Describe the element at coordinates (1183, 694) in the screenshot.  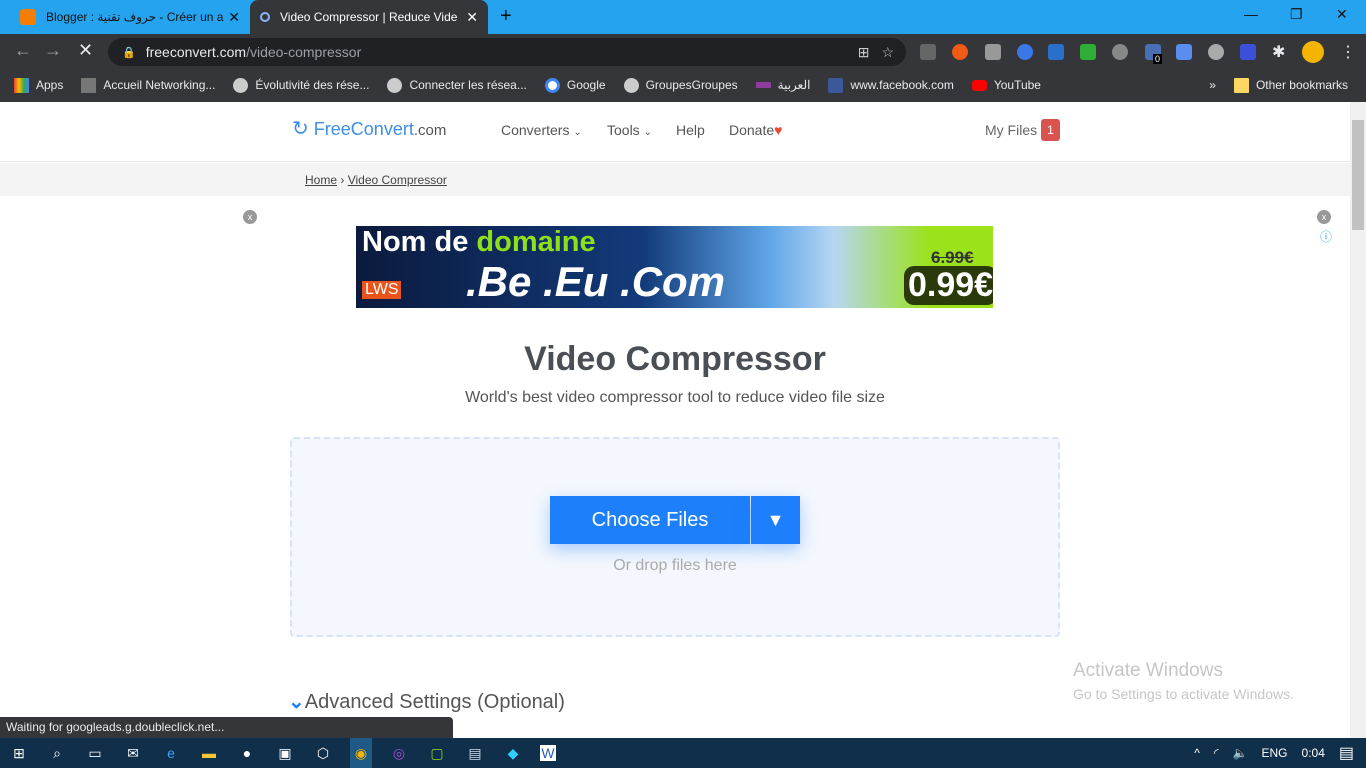
I see `watermark-subtitle: Go to Settings to activate Windows.` at that location.